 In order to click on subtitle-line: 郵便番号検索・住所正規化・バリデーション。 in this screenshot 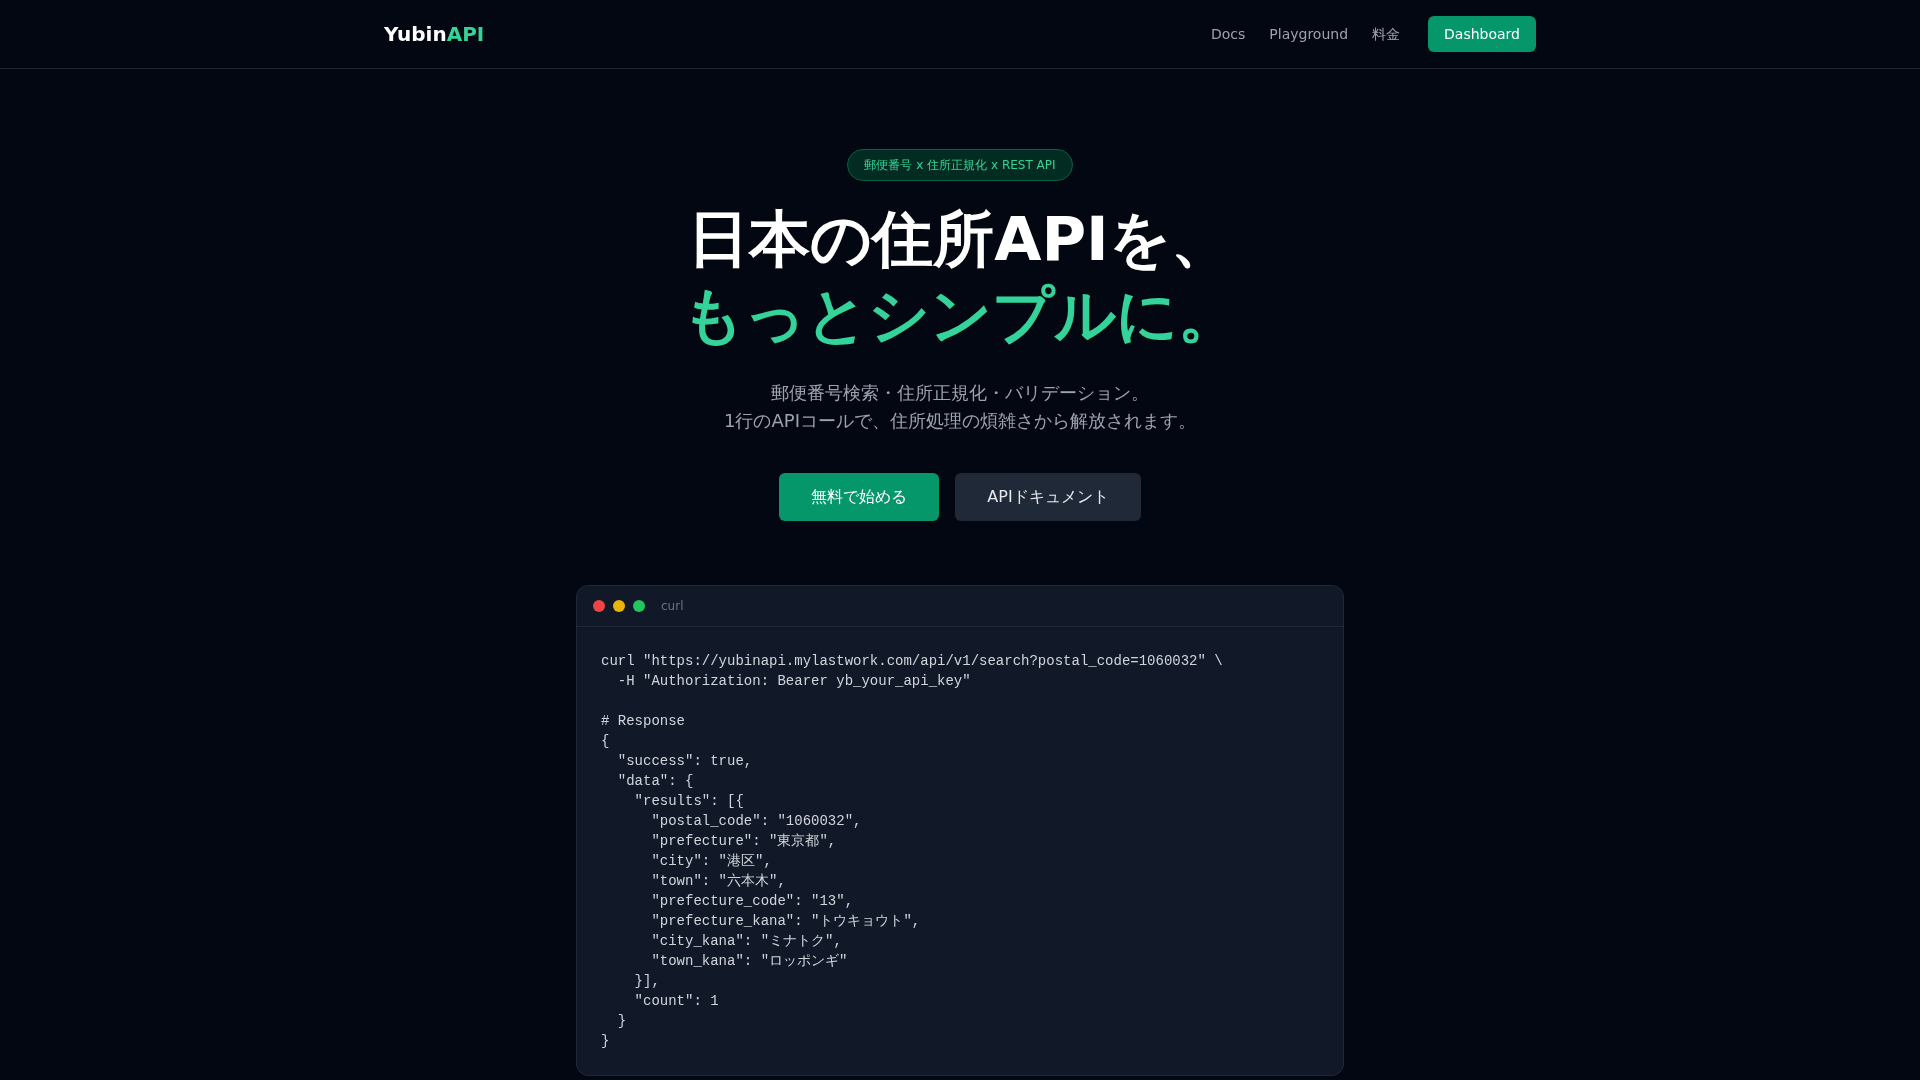, I will do `click(960, 393)`.